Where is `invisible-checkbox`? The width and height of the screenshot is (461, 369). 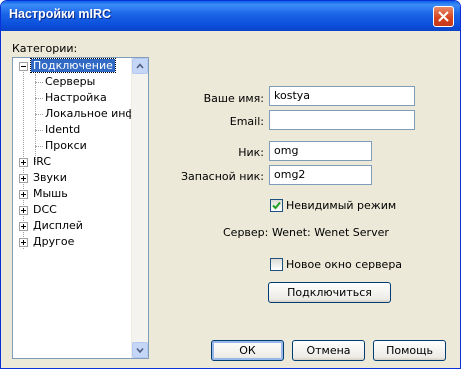
invisible-checkbox is located at coordinates (276, 205).